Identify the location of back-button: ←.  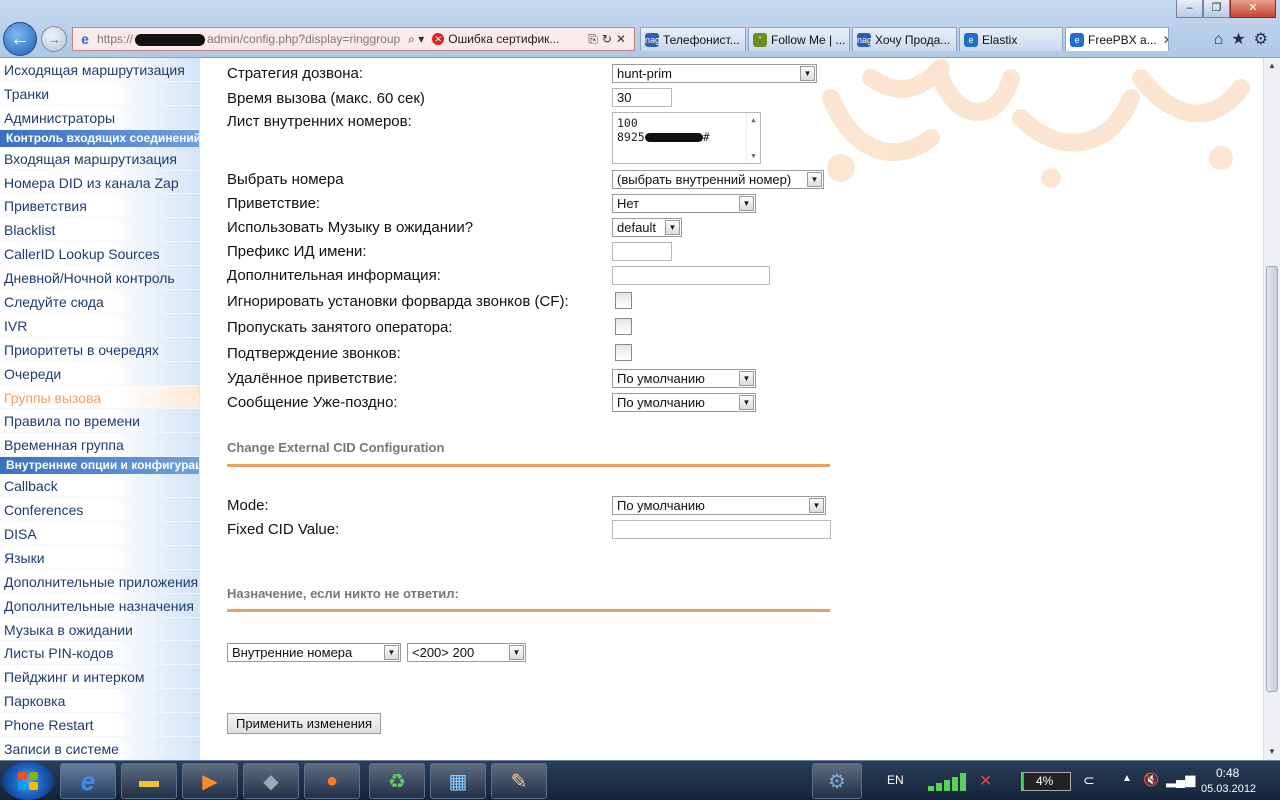
(20, 39).